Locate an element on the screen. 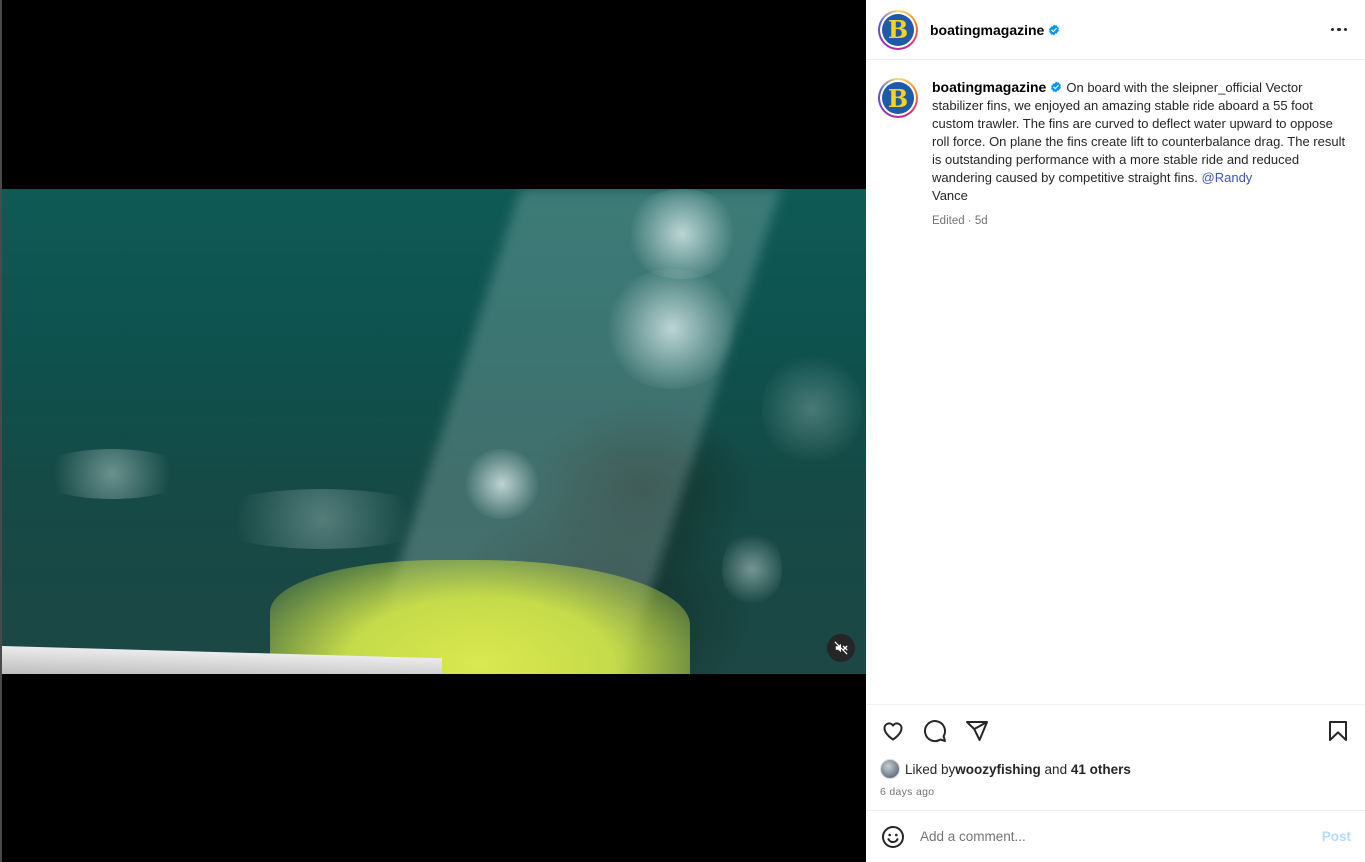 The width and height of the screenshot is (1365, 862). post-date: 6 days ago is located at coordinates (1115, 792).